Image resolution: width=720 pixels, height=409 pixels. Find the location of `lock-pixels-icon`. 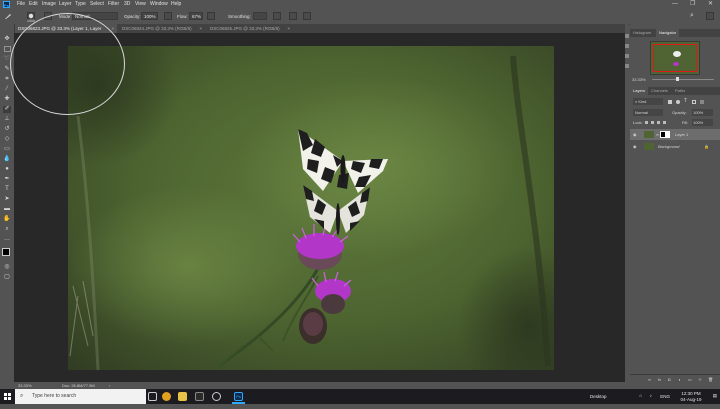

lock-pixels-icon is located at coordinates (646, 122).